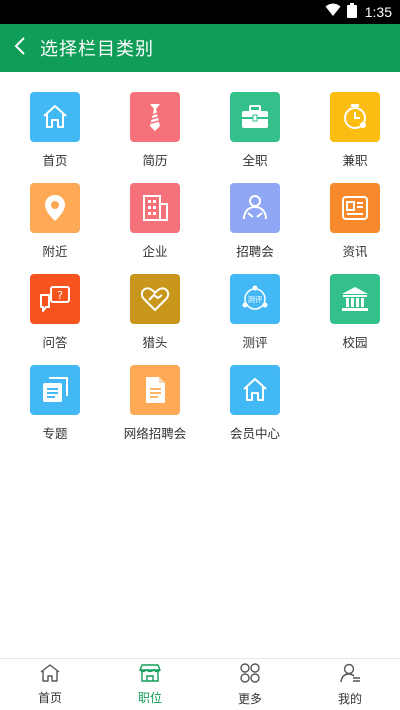 This screenshot has width=400, height=710. I want to click on category-label: 专题, so click(55, 433).